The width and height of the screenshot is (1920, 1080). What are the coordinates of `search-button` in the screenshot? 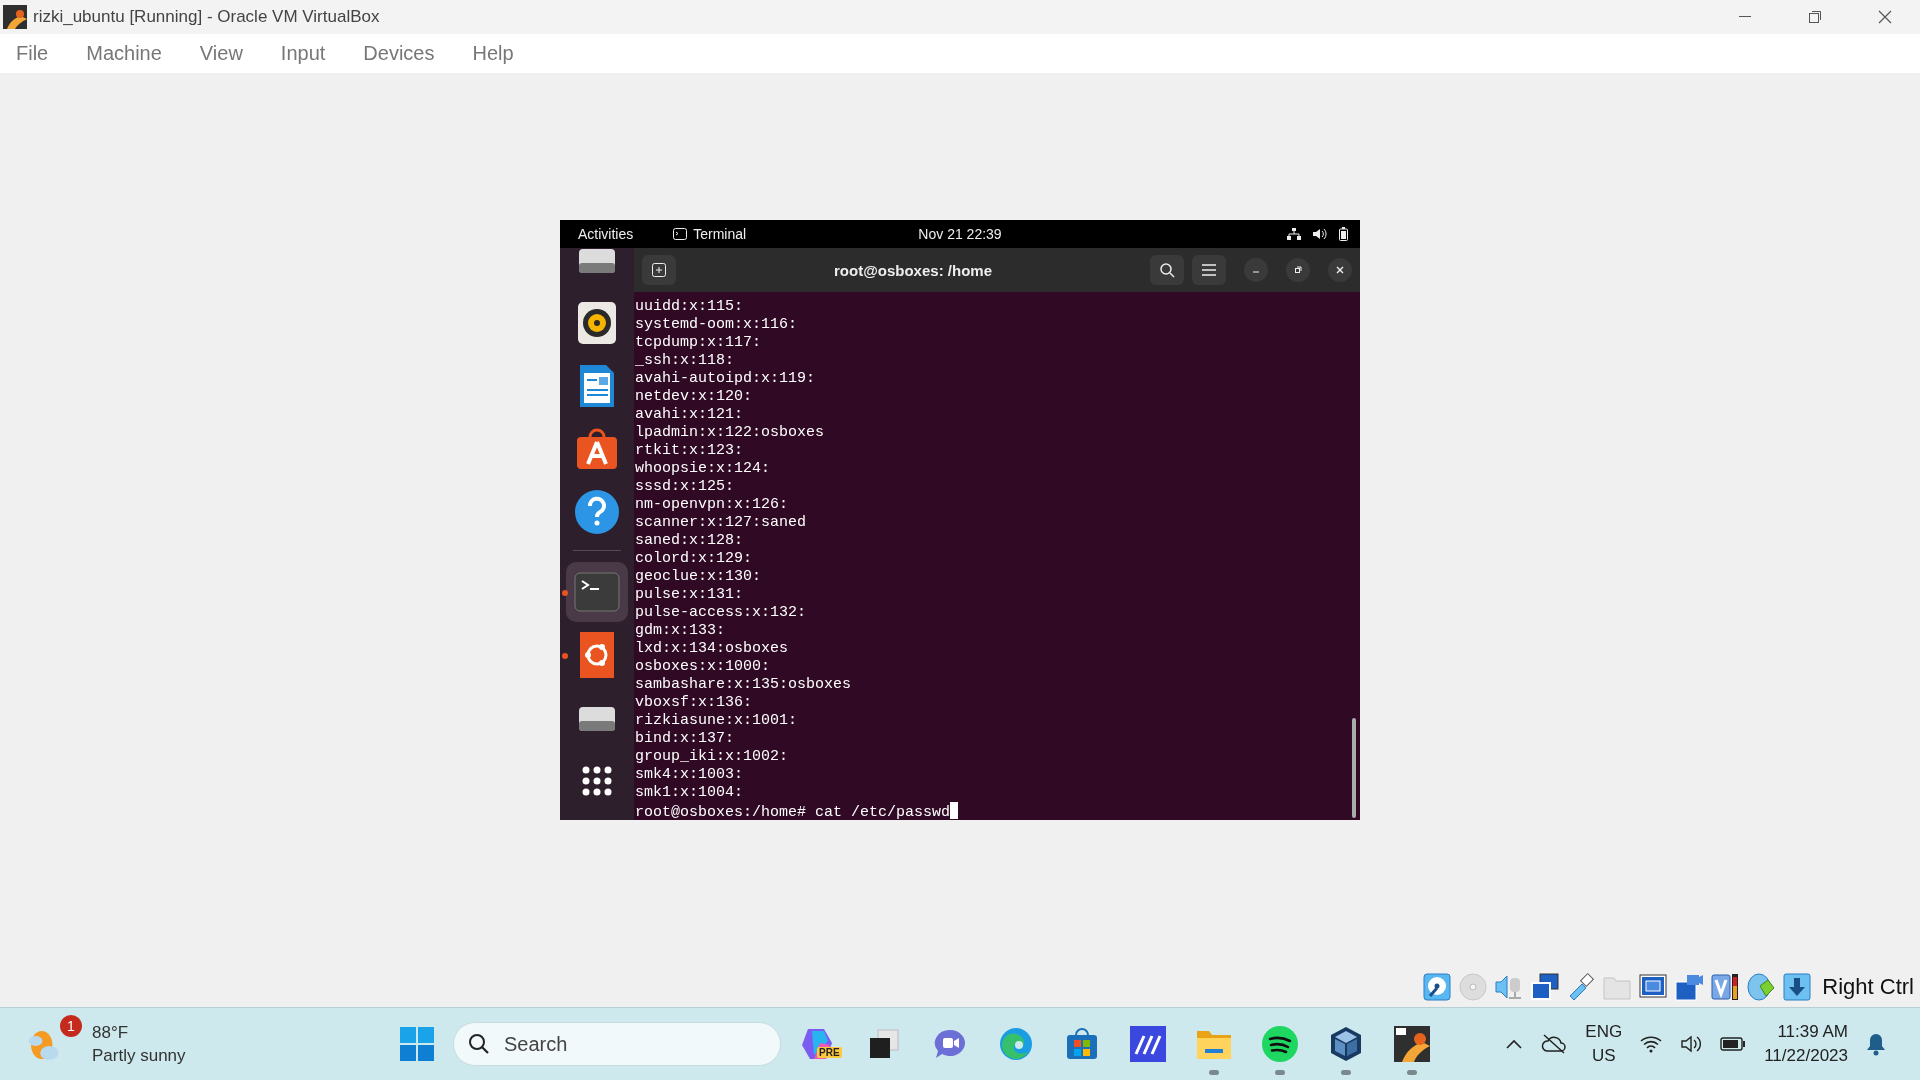 It's located at (1167, 270).